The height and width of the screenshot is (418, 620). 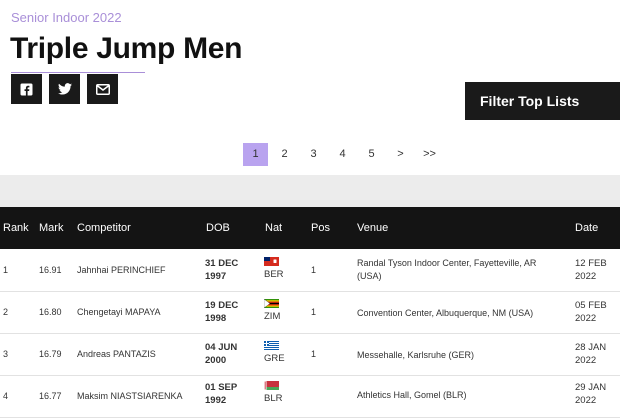 What do you see at coordinates (104, 228) in the screenshot?
I see `column-competitor: Competitor` at bounding box center [104, 228].